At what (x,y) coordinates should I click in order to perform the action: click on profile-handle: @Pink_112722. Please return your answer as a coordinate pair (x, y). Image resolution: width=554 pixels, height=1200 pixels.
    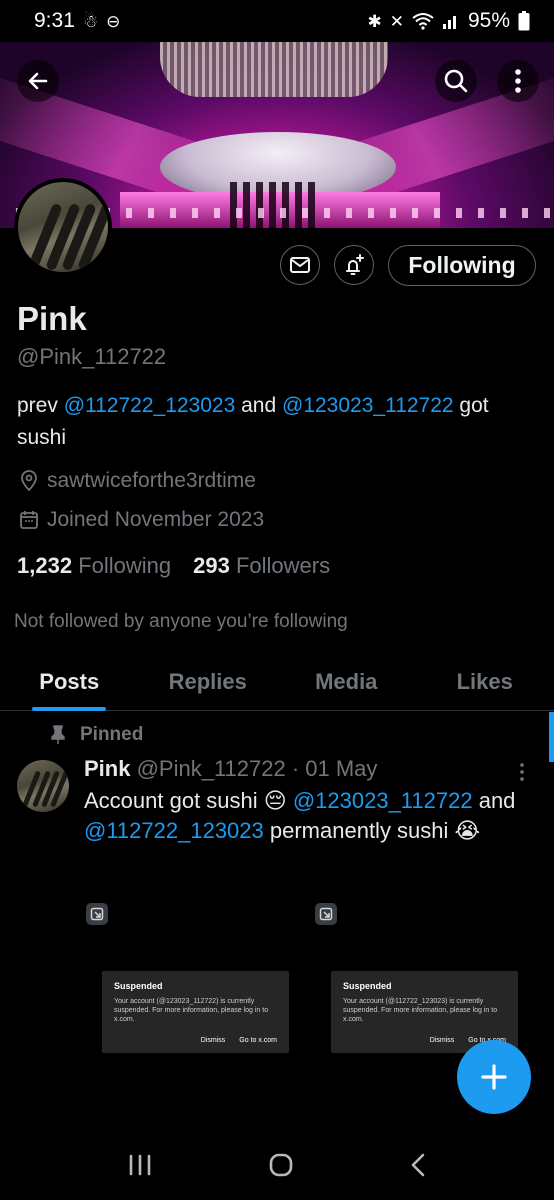
    Looking at the image, I should click on (92, 356).